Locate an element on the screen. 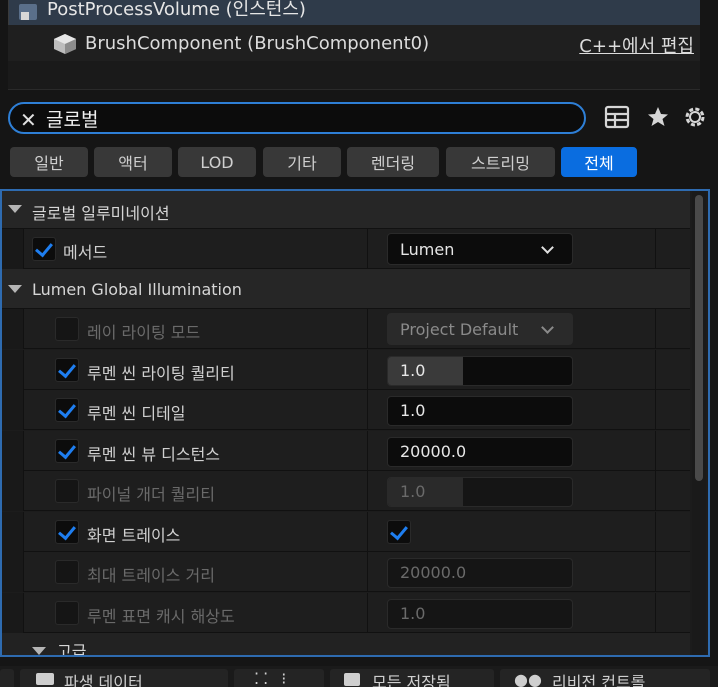 The image size is (718, 687). property-row-scene-lighting-quality: 루멘 씬 라이팅 퀄리티 1.0 is located at coordinates (346, 370).